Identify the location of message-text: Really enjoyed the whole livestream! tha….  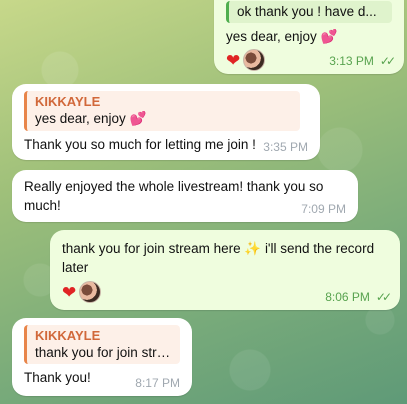
(174, 196).